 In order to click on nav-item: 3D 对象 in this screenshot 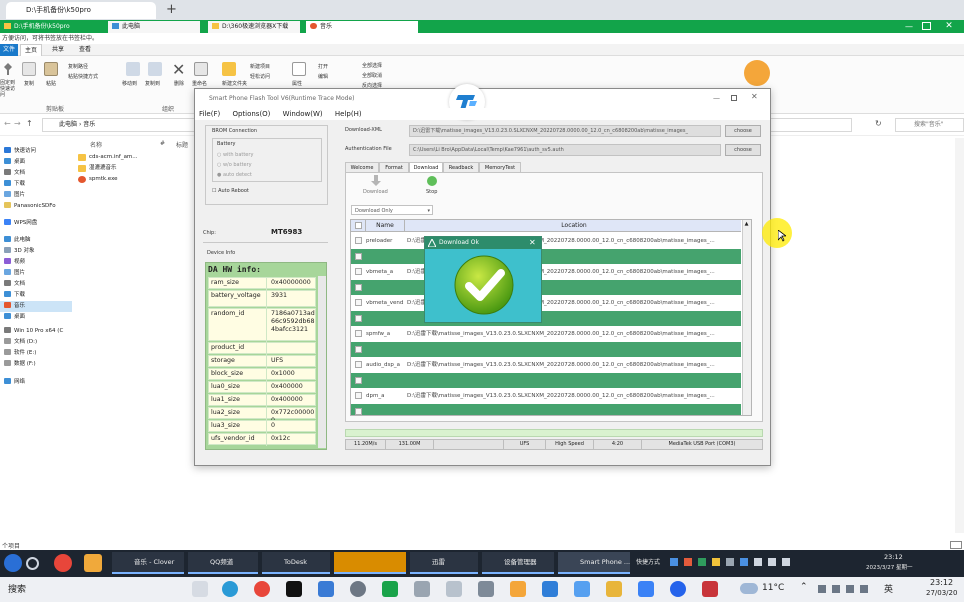, I will do `click(36, 251)`.